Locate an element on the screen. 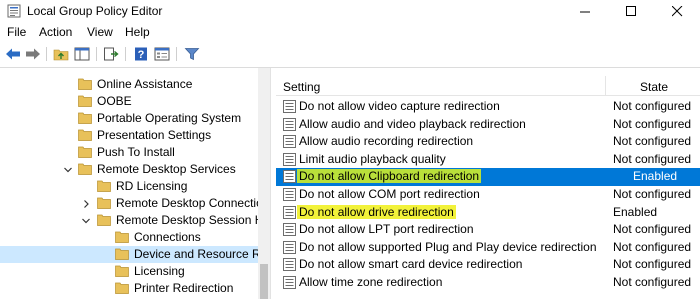  export-list-icon is located at coordinates (111, 54).